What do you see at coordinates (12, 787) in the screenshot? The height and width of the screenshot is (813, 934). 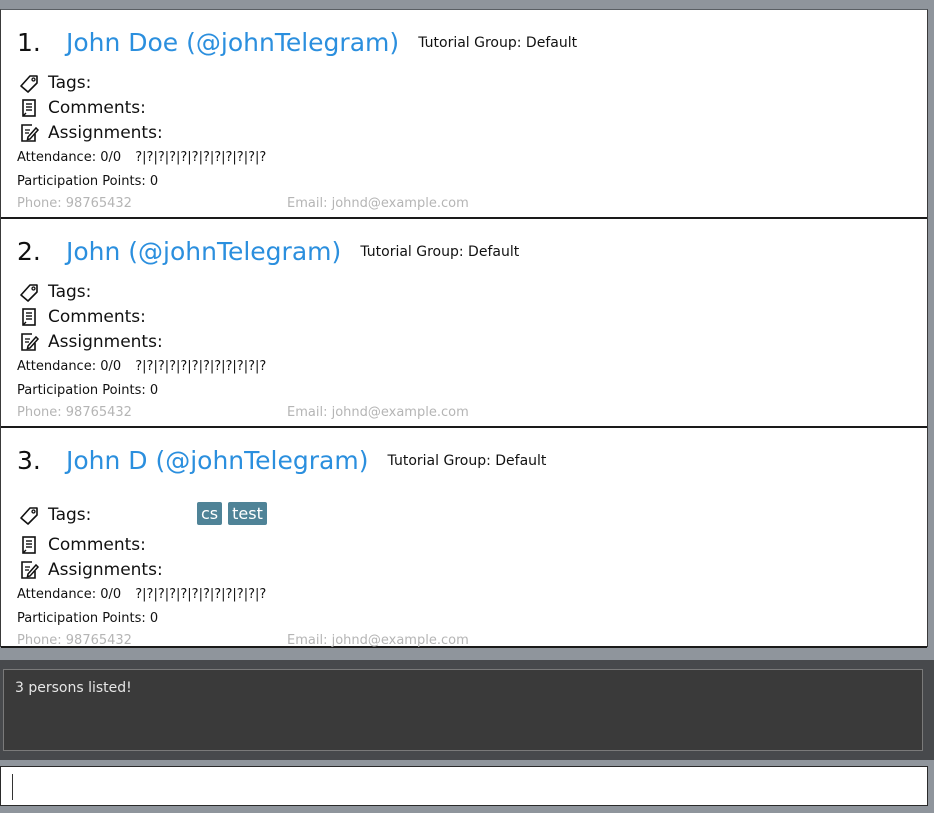 I see `text-caret` at bounding box center [12, 787].